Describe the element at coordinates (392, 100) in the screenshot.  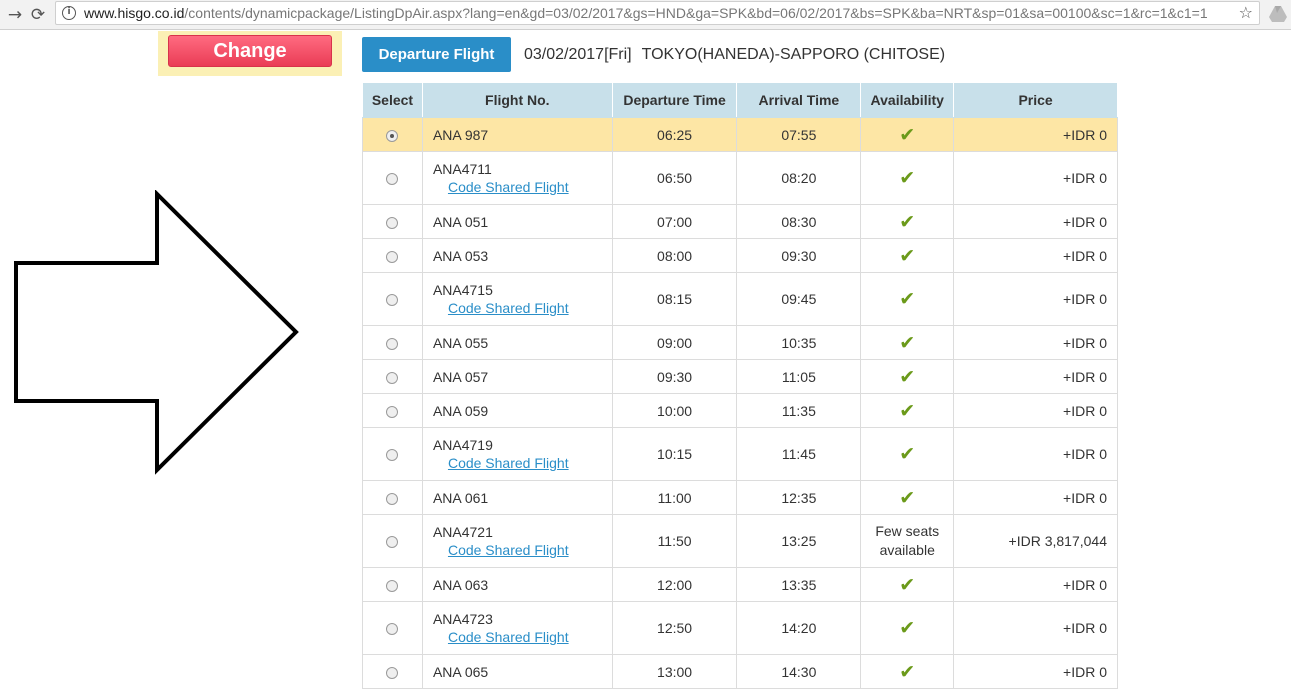
I see `header-select: Select` at that location.